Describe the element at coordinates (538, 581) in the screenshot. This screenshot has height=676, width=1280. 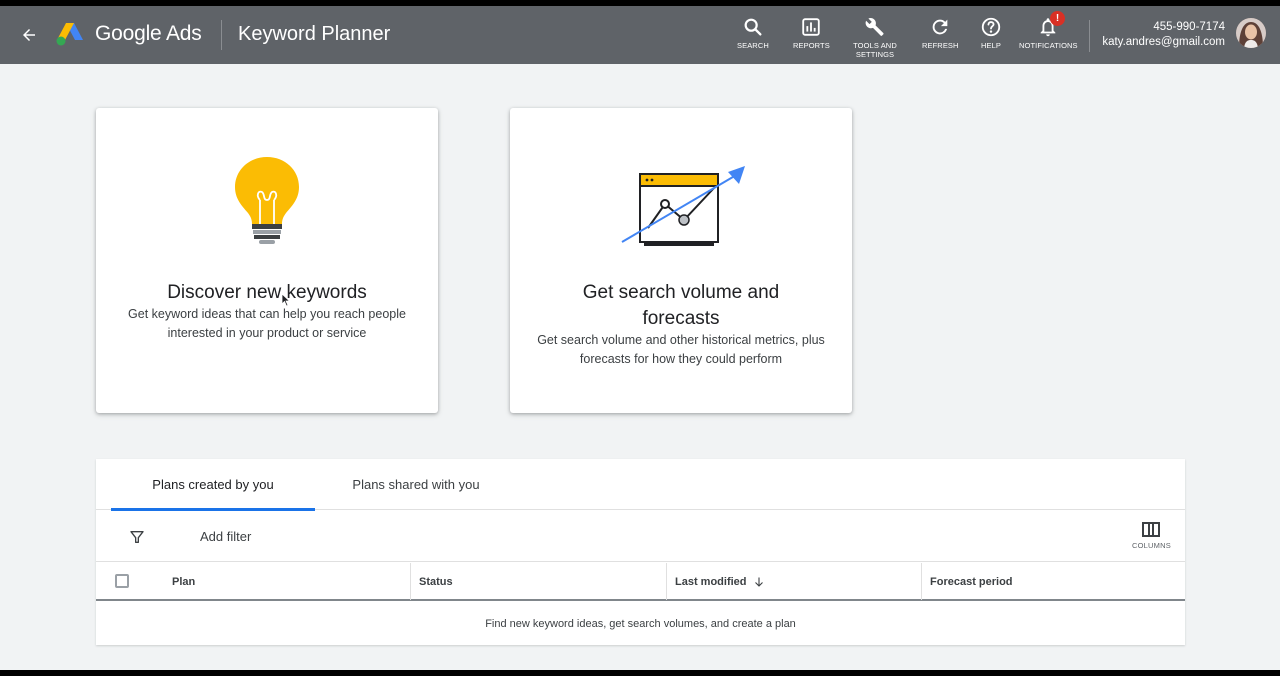
I see `column-header-status: Status` at that location.